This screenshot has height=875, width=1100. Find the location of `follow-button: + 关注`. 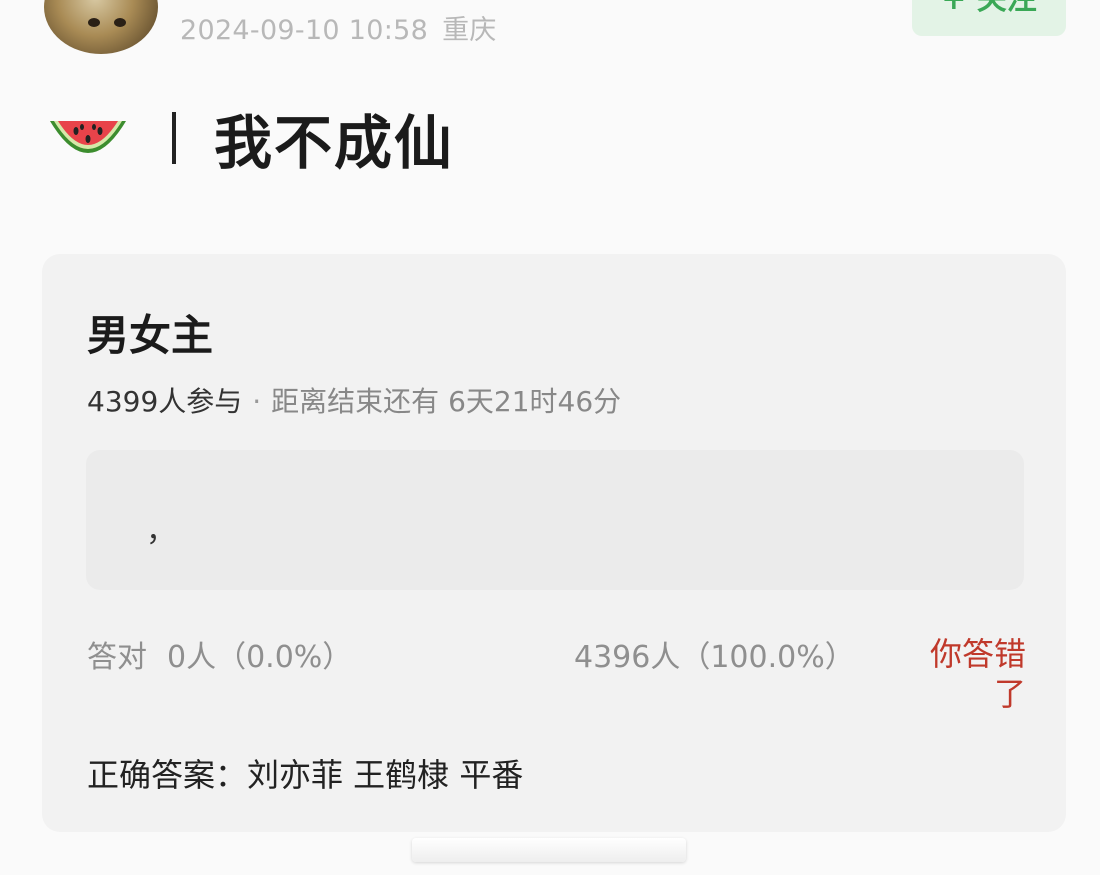

follow-button: + 关注 is located at coordinates (989, 18).